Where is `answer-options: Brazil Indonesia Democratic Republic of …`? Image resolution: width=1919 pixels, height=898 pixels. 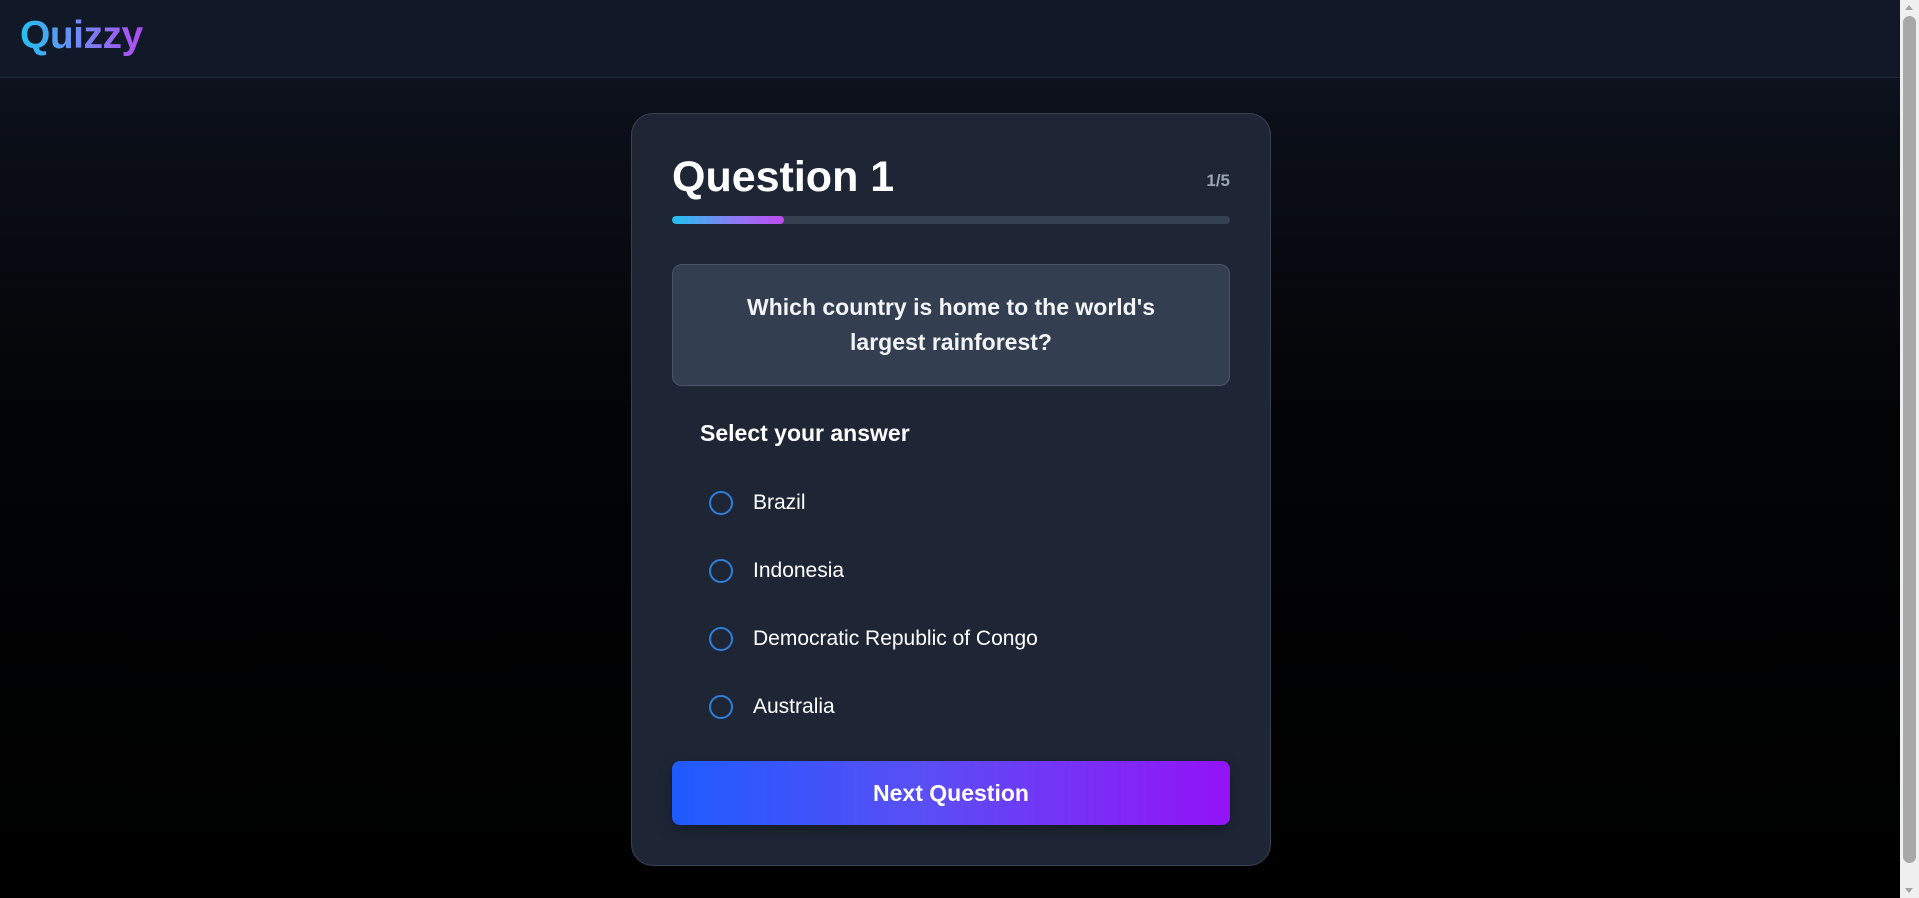
answer-options: Brazil Indonesia Democratic Republic of … is located at coordinates (873, 605).